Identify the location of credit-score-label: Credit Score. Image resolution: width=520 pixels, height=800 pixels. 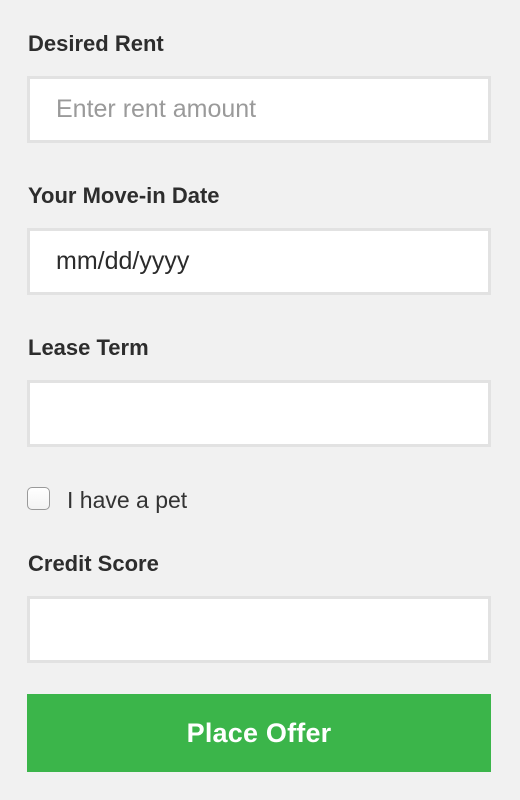
(93, 563).